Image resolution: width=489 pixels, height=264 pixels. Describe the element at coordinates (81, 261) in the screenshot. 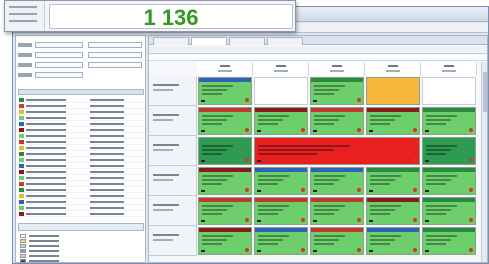

I see `legend-item` at that location.